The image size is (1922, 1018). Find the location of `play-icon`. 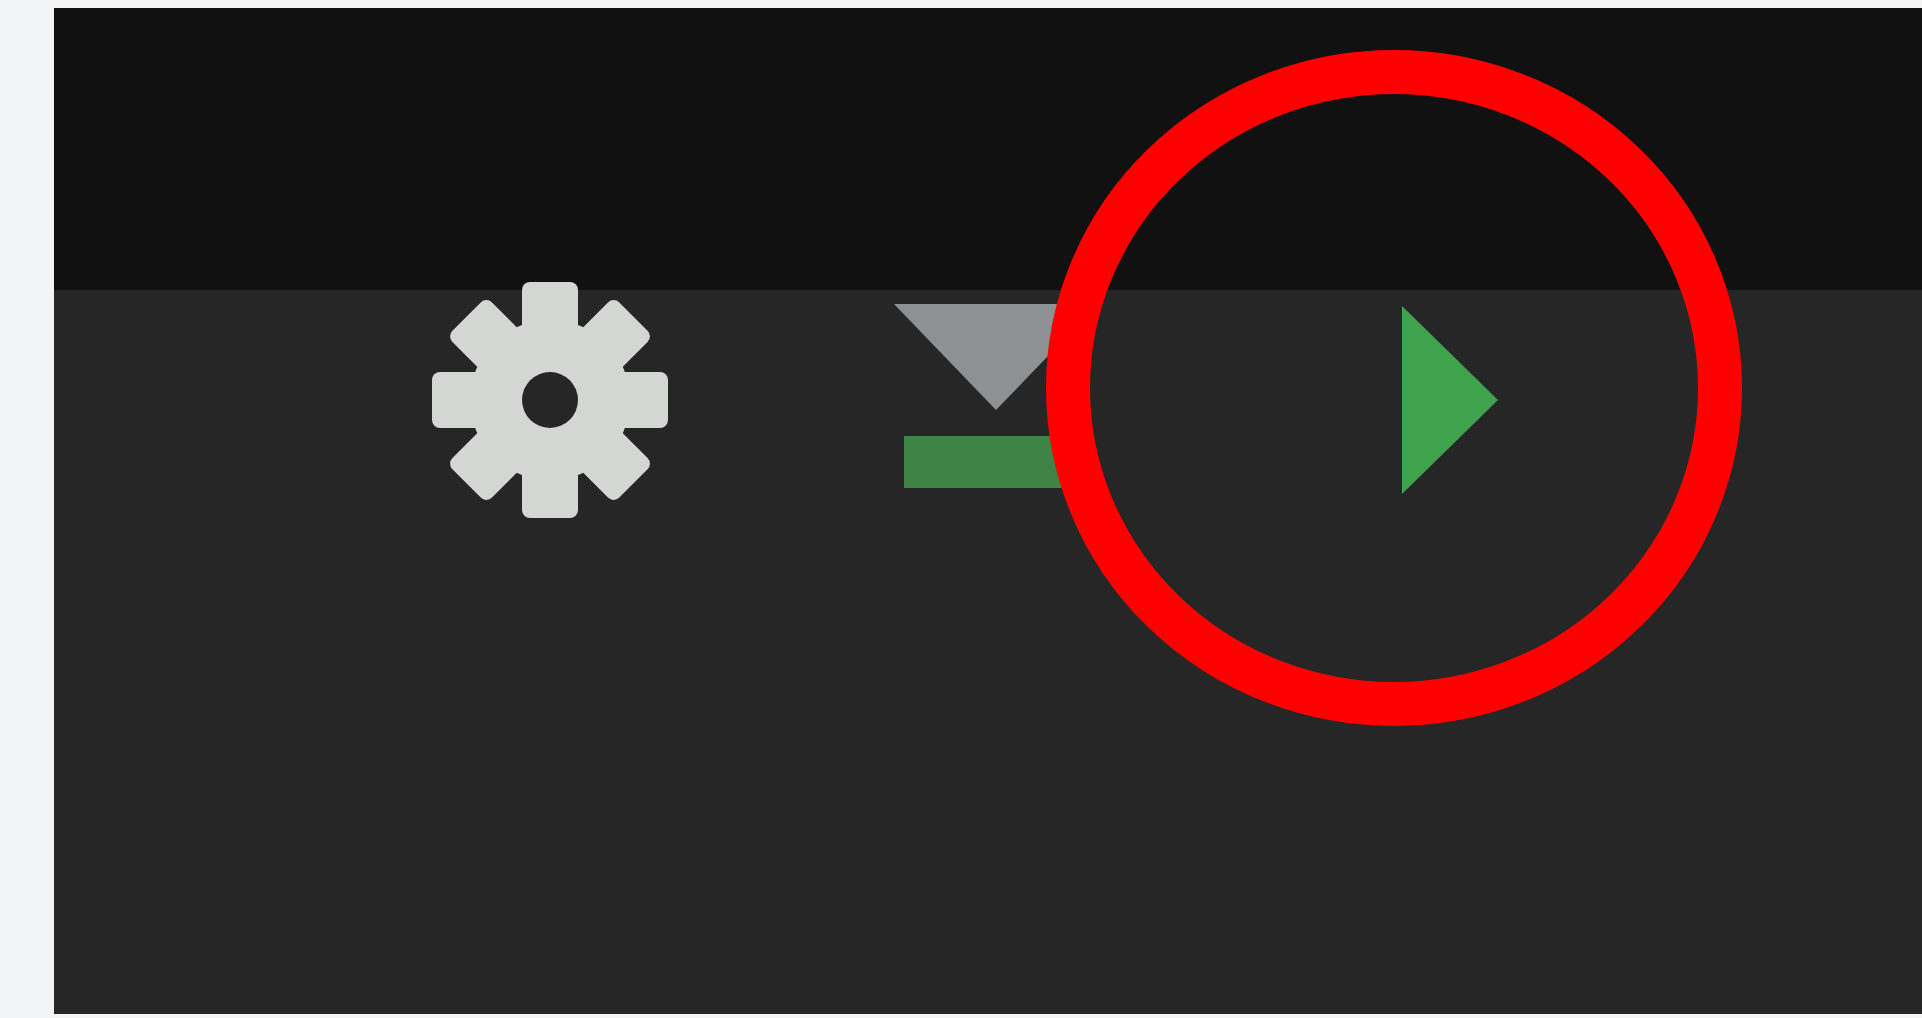

play-icon is located at coordinates (1450, 400).